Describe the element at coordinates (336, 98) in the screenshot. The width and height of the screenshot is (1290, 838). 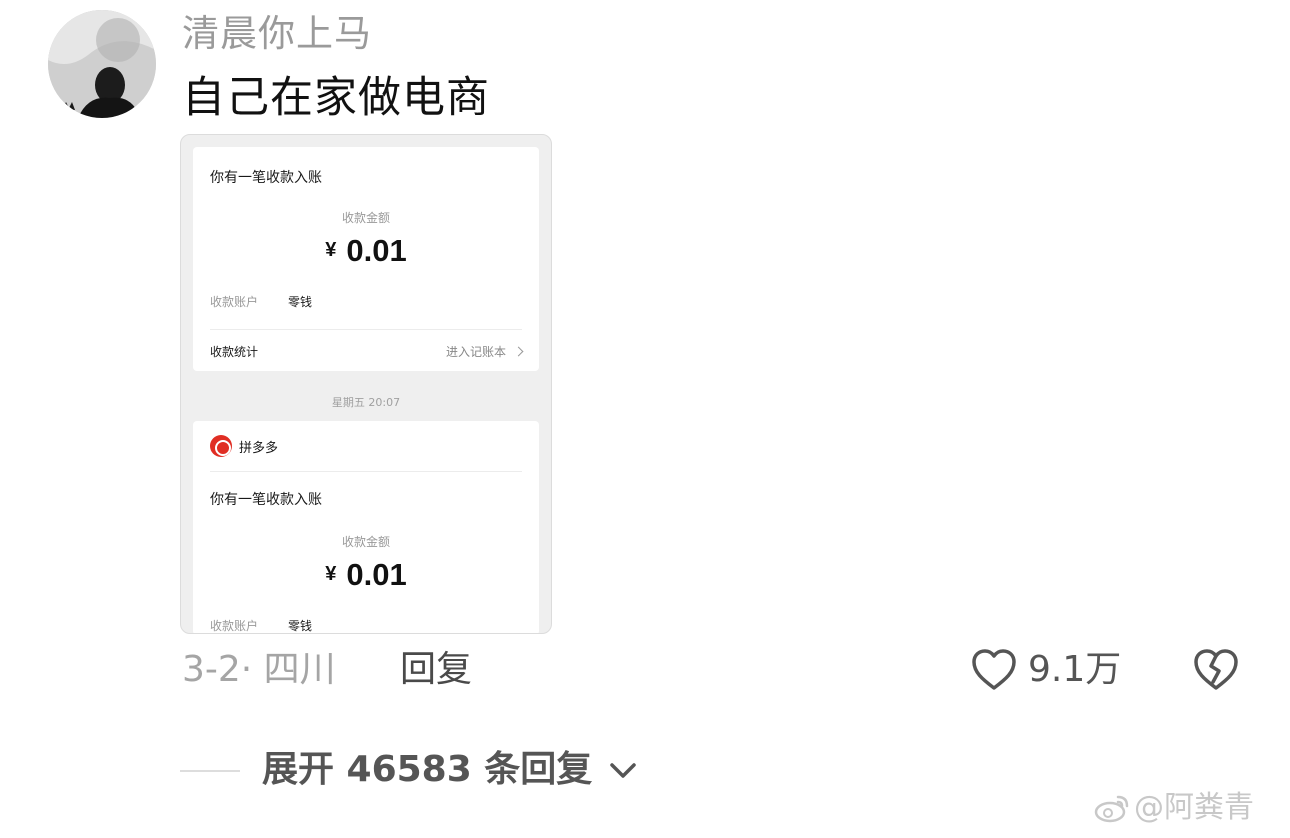
I see `comment-text: 自己在家做电商` at that location.